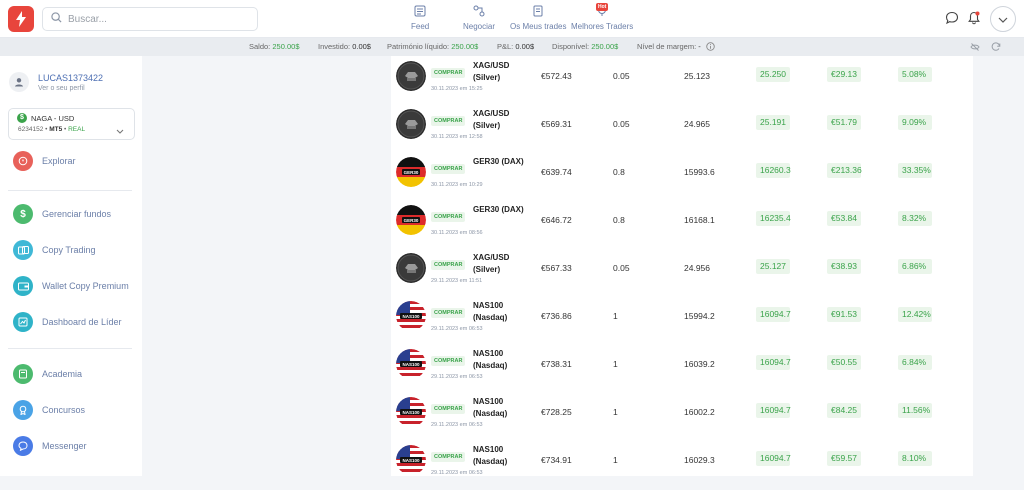 The height and width of the screenshot is (490, 1024). I want to click on trade-profit: €53.84, so click(844, 218).